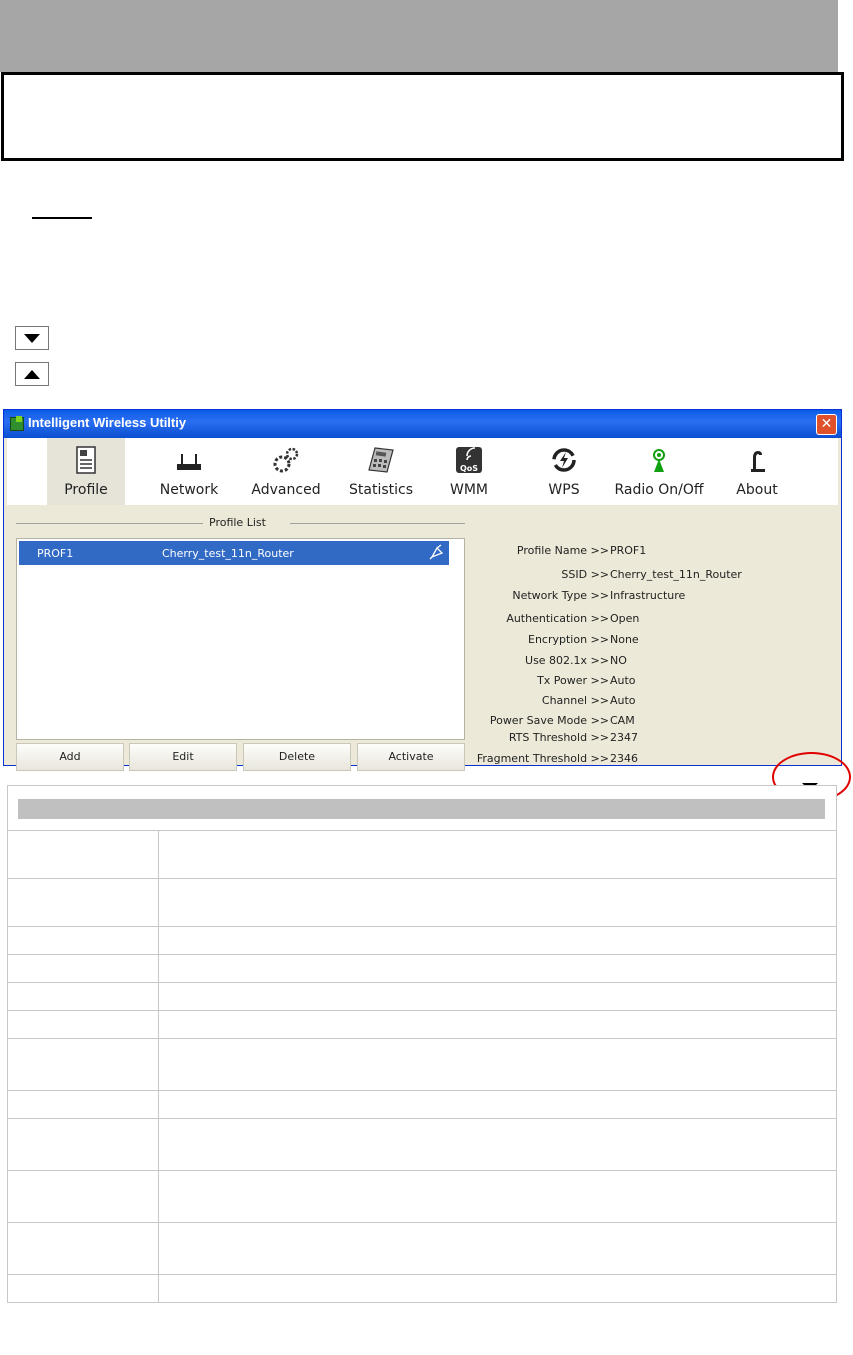  Describe the element at coordinates (436, 552) in the screenshot. I see `active-connection-icon` at that location.